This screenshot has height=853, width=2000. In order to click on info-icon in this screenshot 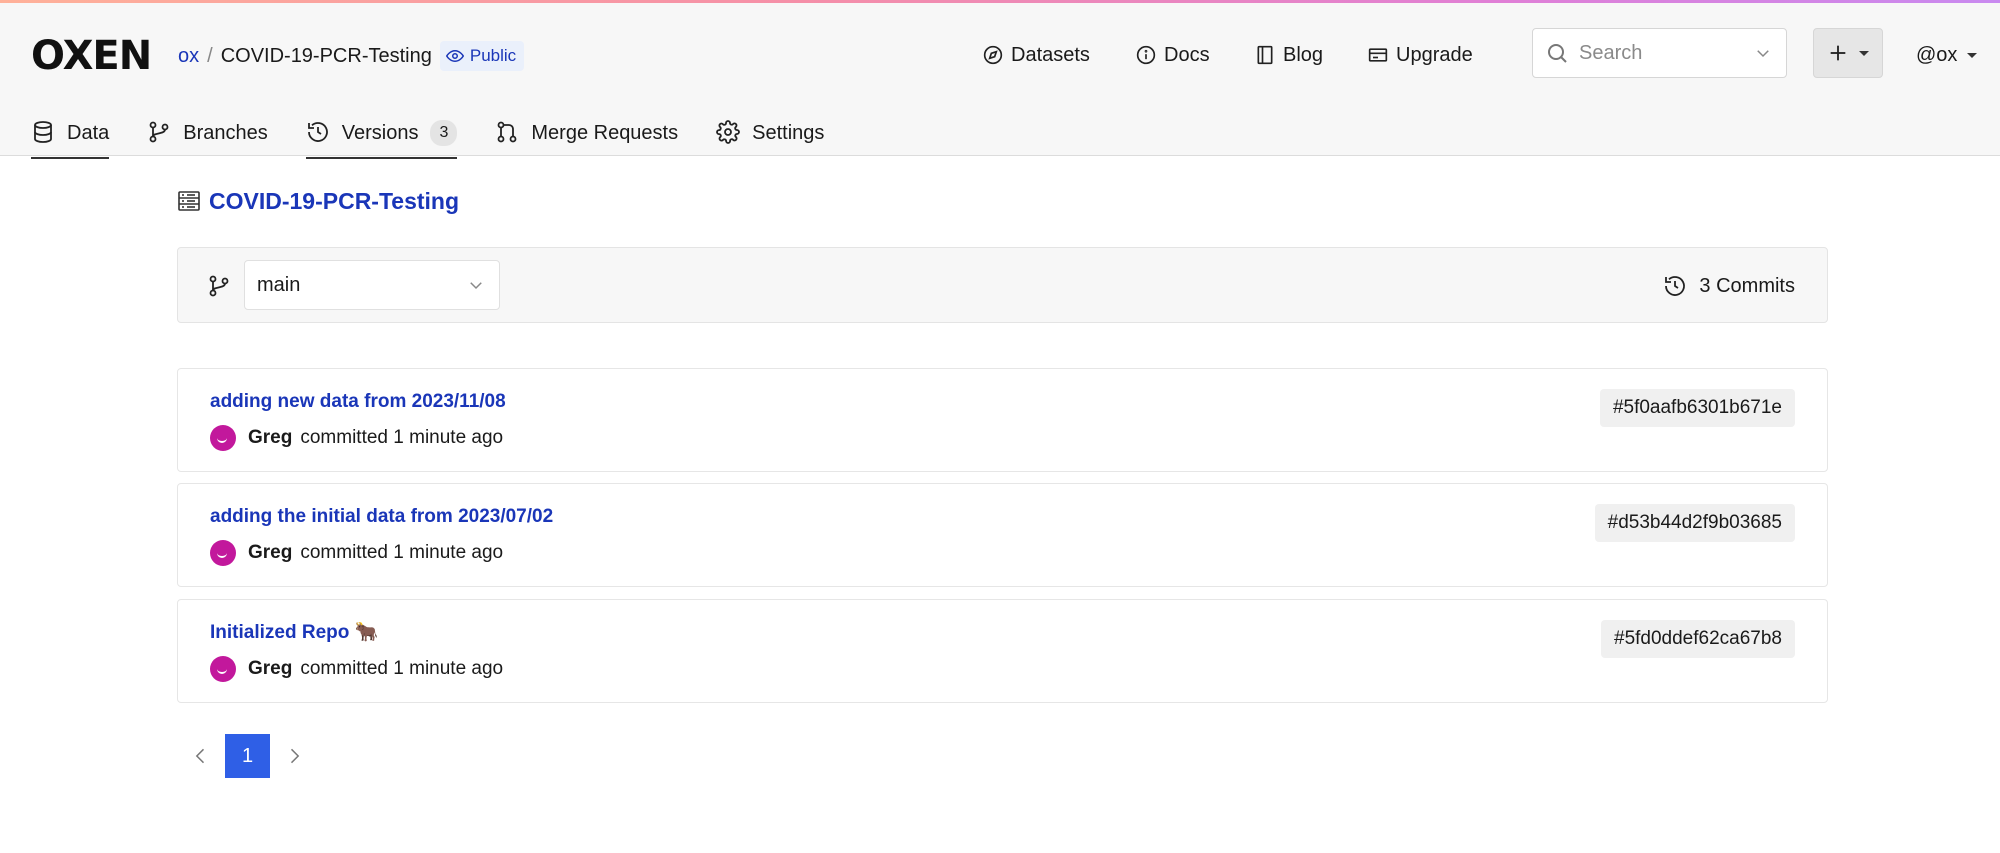, I will do `click(1146, 55)`.